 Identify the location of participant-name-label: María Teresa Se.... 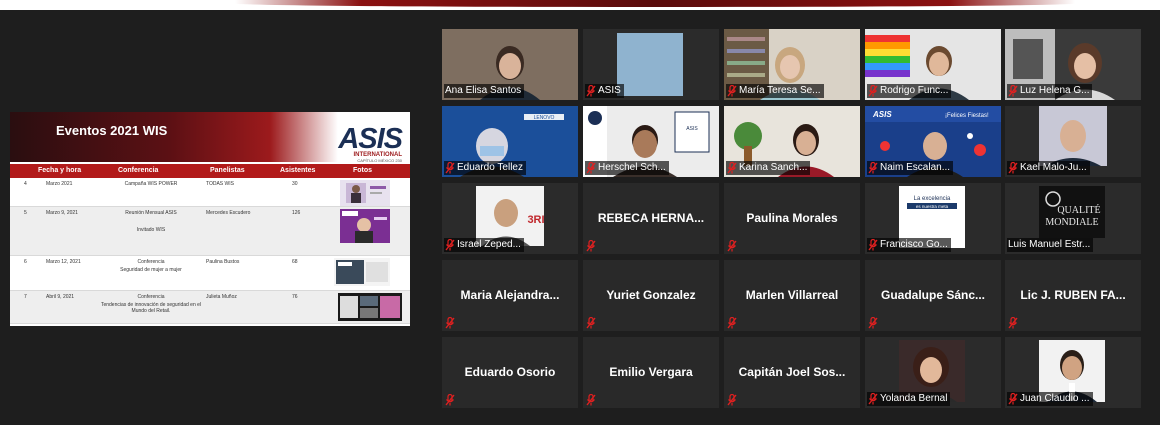
(775, 91).